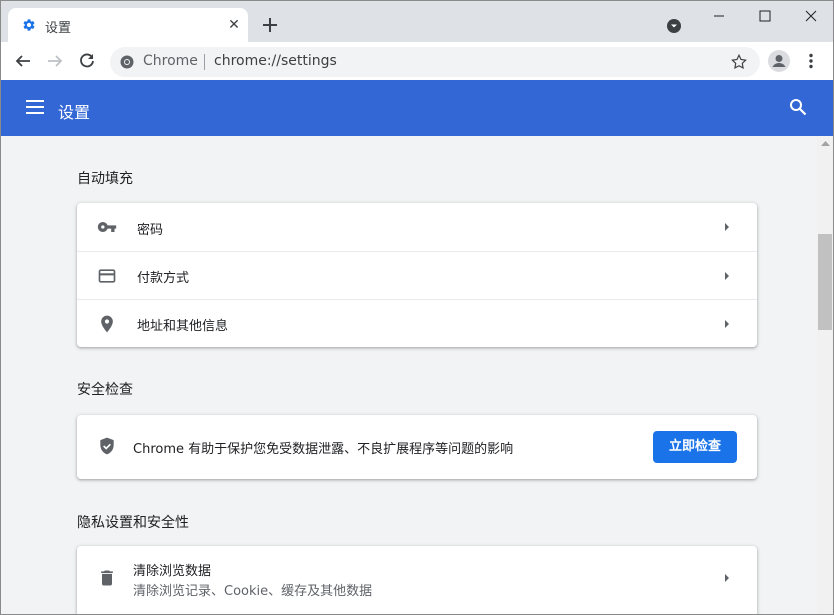 Image resolution: width=834 pixels, height=615 pixels. I want to click on tab-strip: 设置 ✕, so click(417, 21).